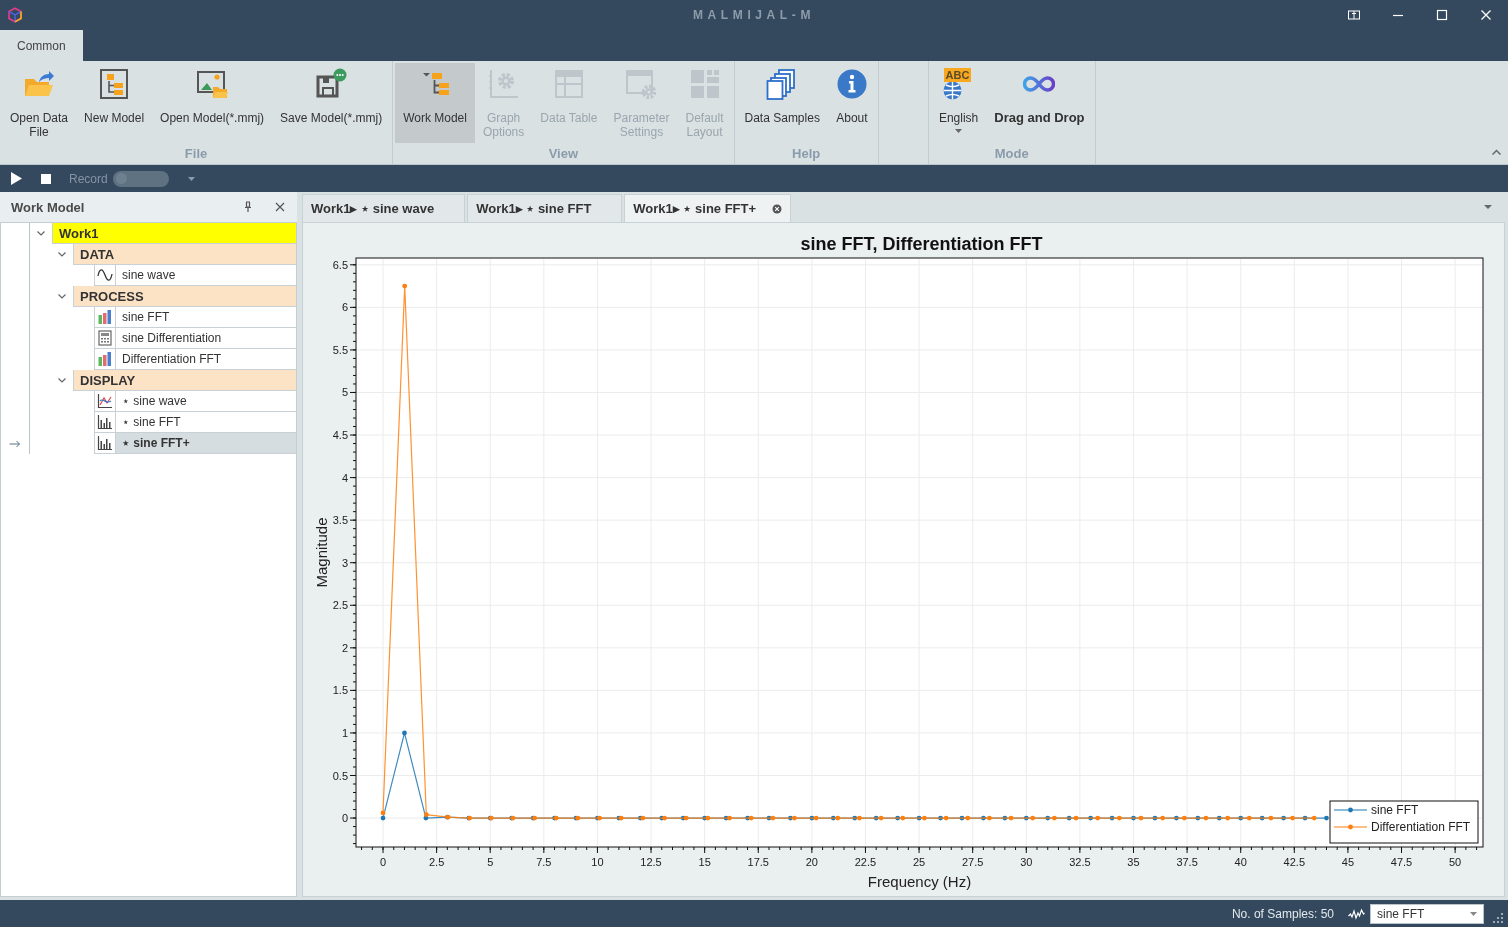  I want to click on window-title: MALMIJAL-M, so click(754, 15).